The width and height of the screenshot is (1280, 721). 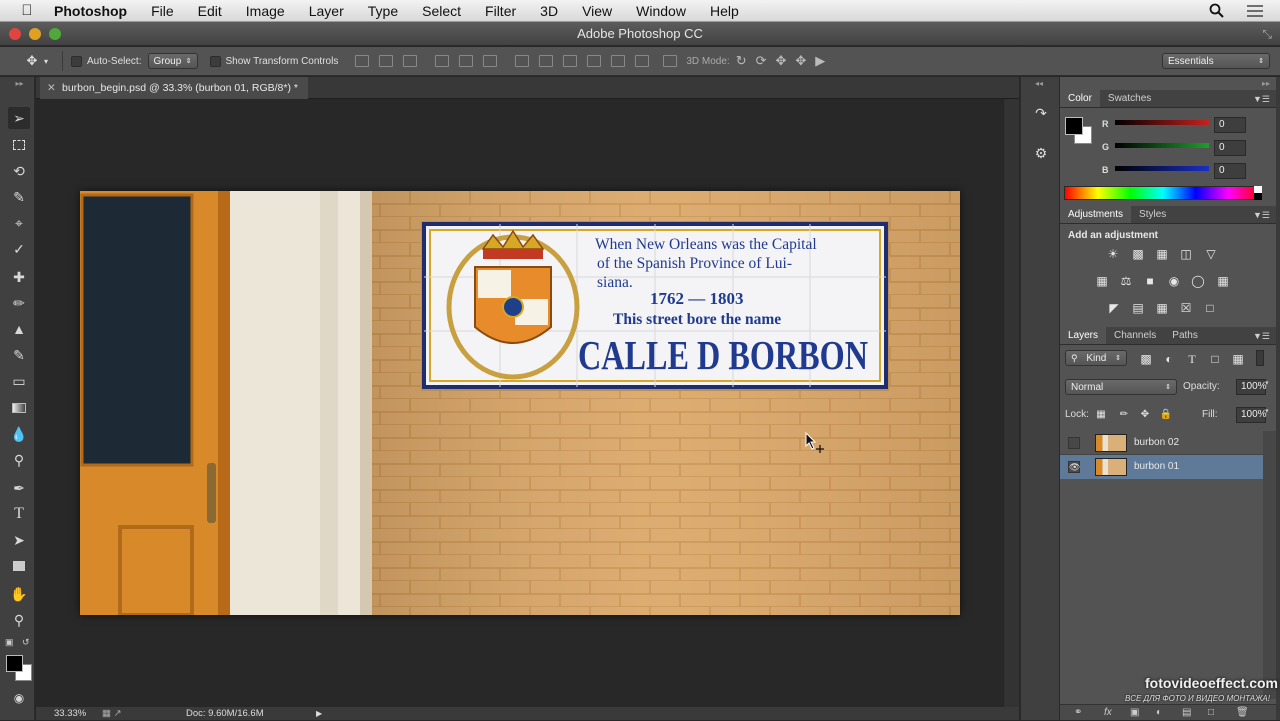 What do you see at coordinates (32, 61) in the screenshot?
I see `move-tool-preset-icon: ✥` at bounding box center [32, 61].